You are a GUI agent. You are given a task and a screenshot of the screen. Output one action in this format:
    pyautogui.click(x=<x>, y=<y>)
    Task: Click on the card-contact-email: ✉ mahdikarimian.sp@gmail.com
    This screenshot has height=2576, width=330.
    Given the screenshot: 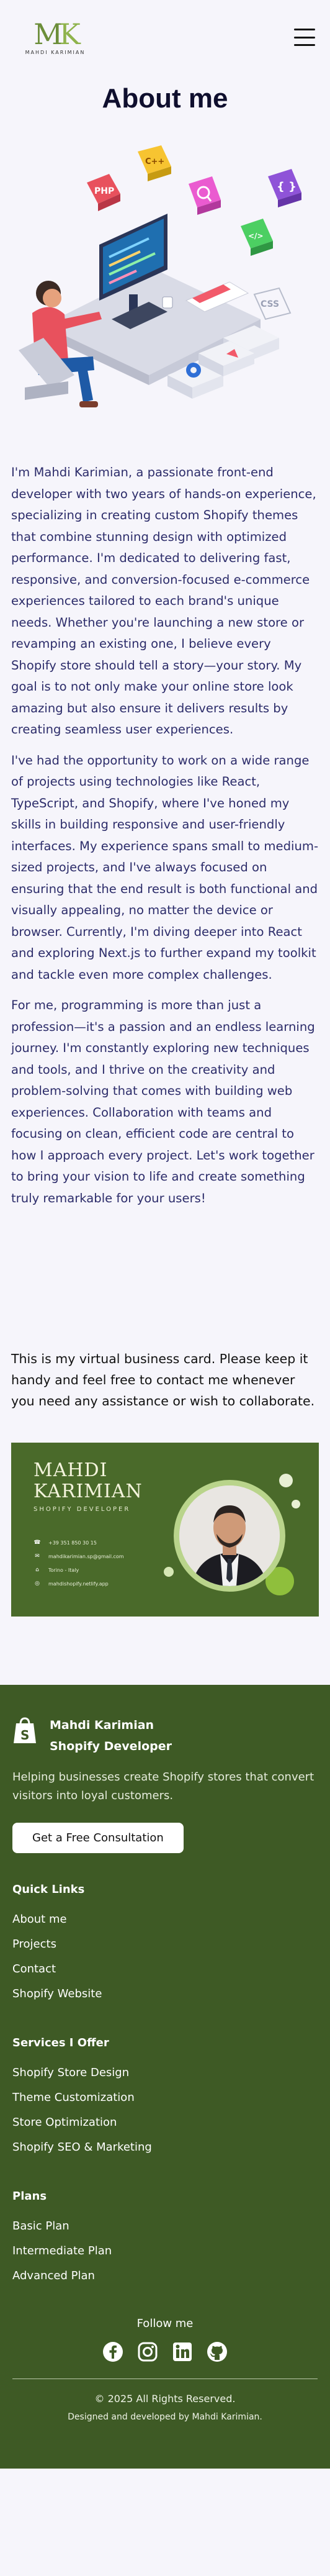 What is the action you would take?
    pyautogui.click(x=78, y=1556)
    